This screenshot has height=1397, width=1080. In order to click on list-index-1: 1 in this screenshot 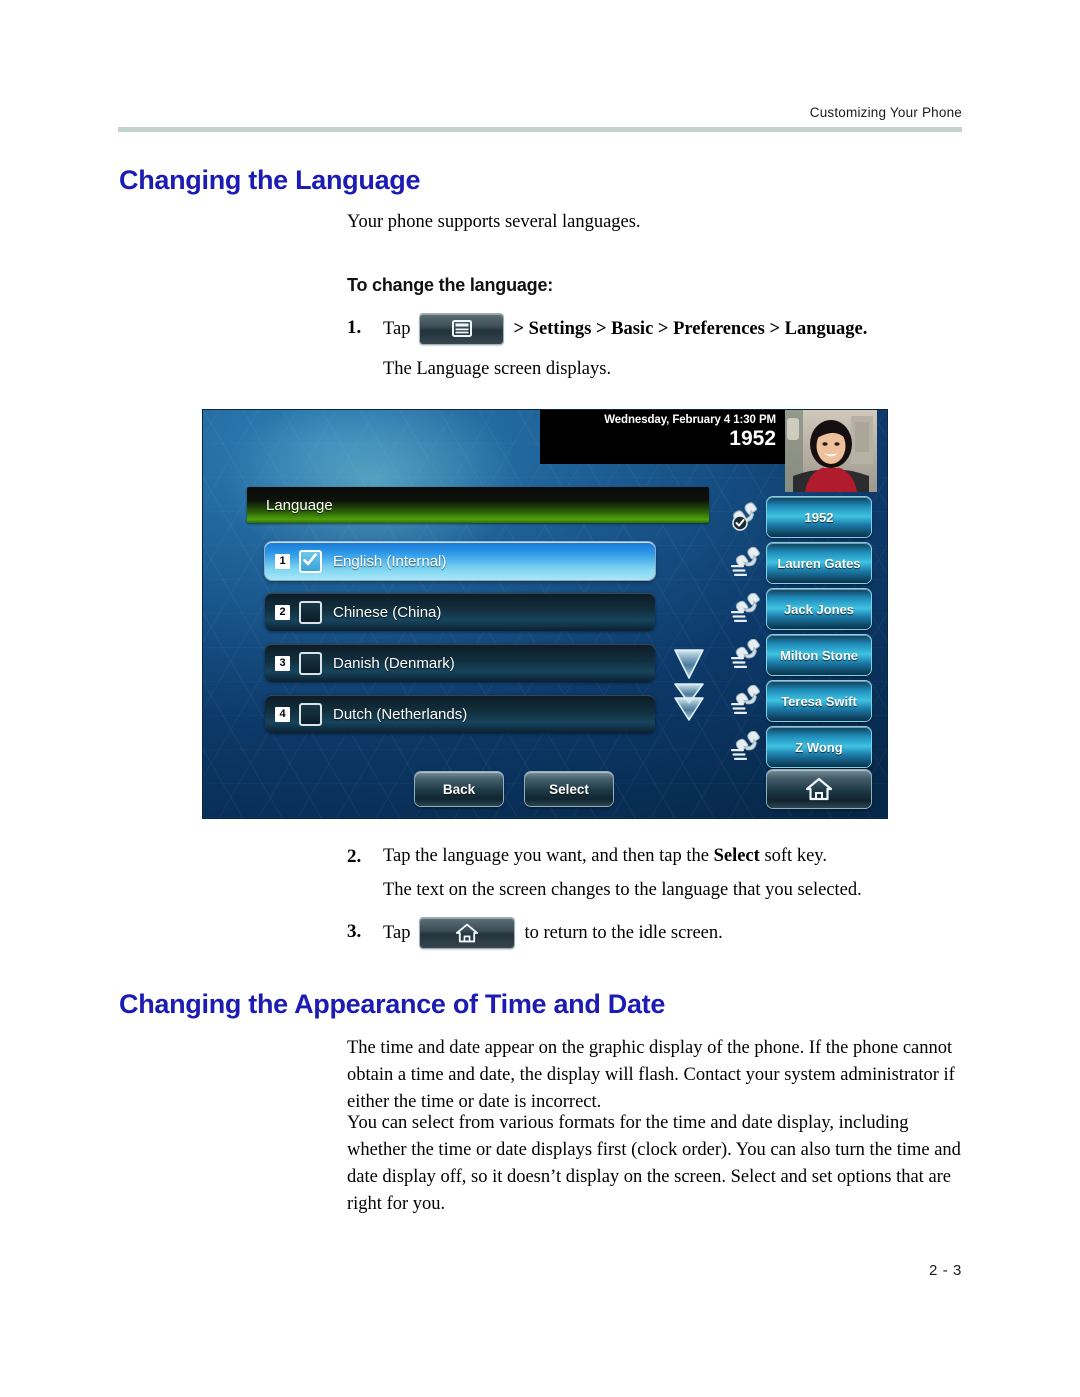, I will do `click(282, 561)`.